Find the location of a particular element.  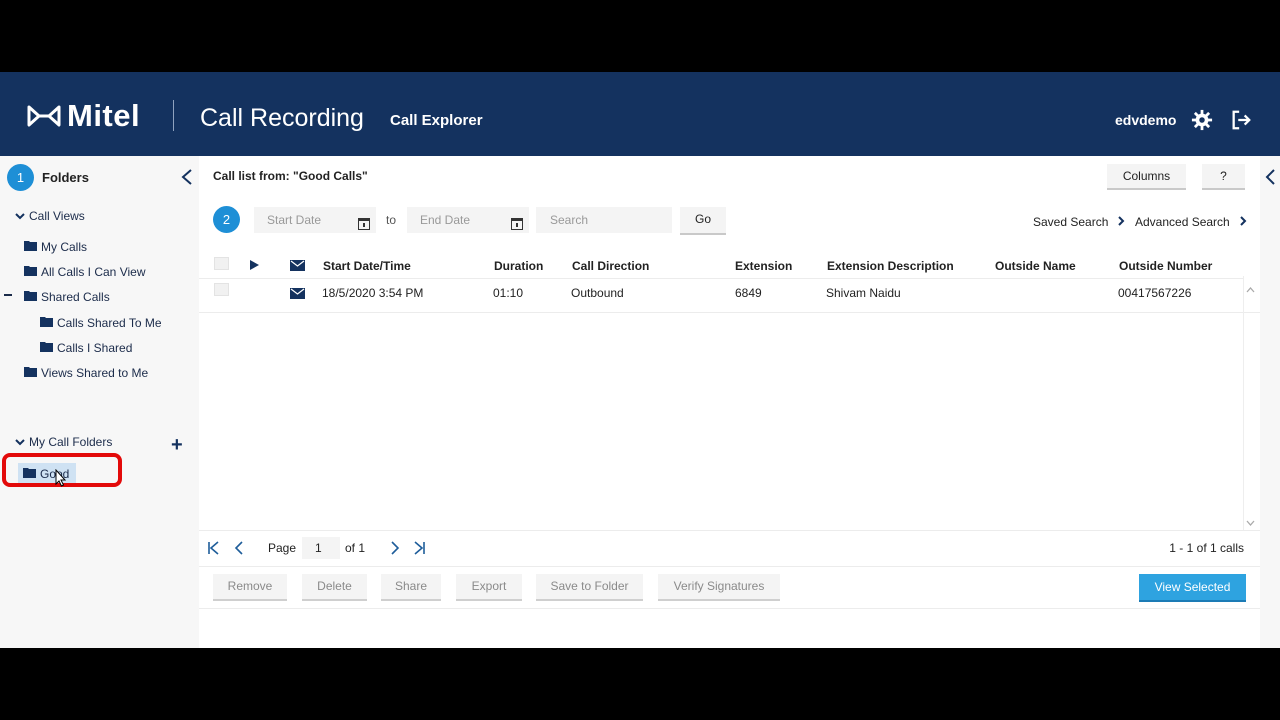

expand-panel-icon is located at coordinates (1270, 179).